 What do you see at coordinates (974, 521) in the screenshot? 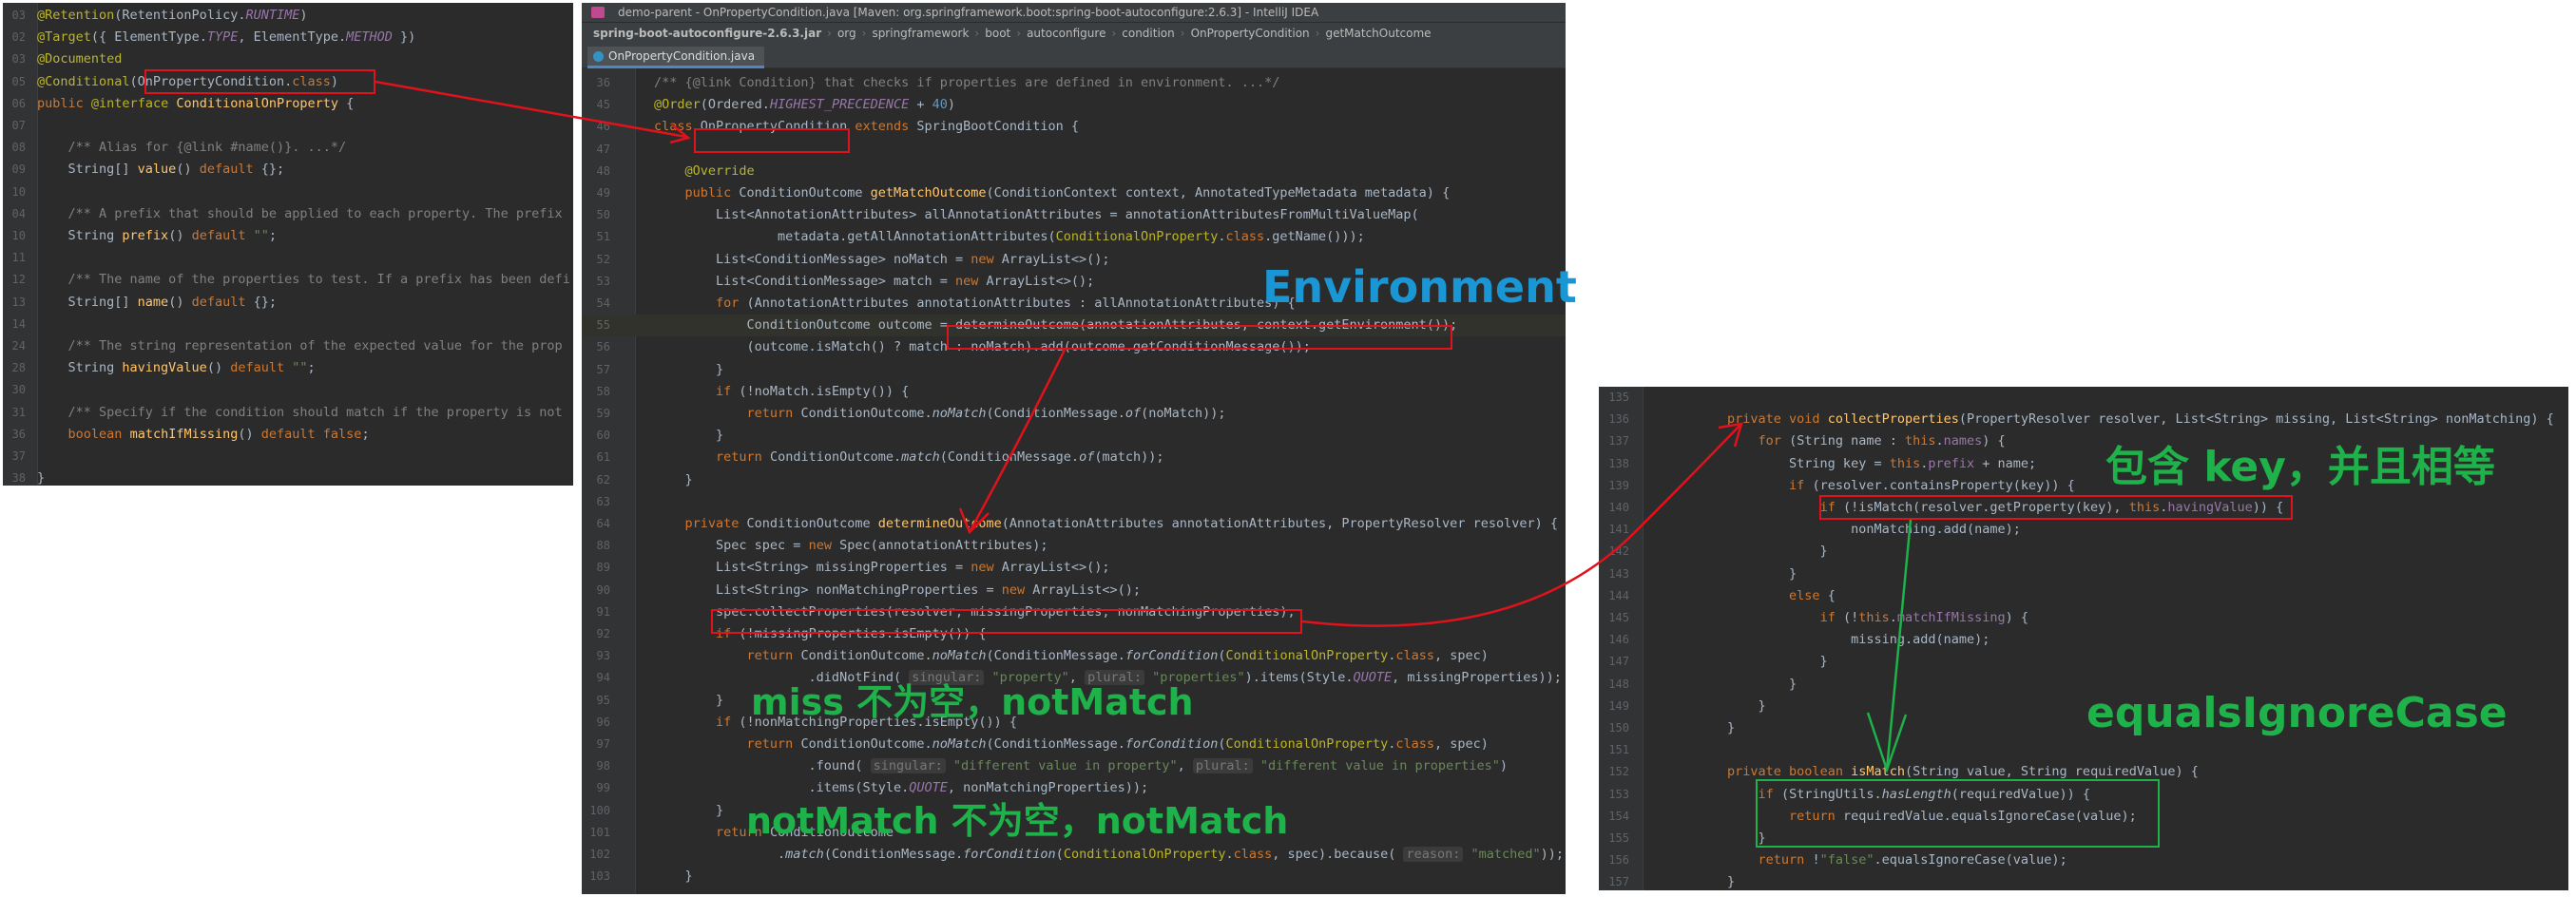
I see `arrowhead-determine` at bounding box center [974, 521].